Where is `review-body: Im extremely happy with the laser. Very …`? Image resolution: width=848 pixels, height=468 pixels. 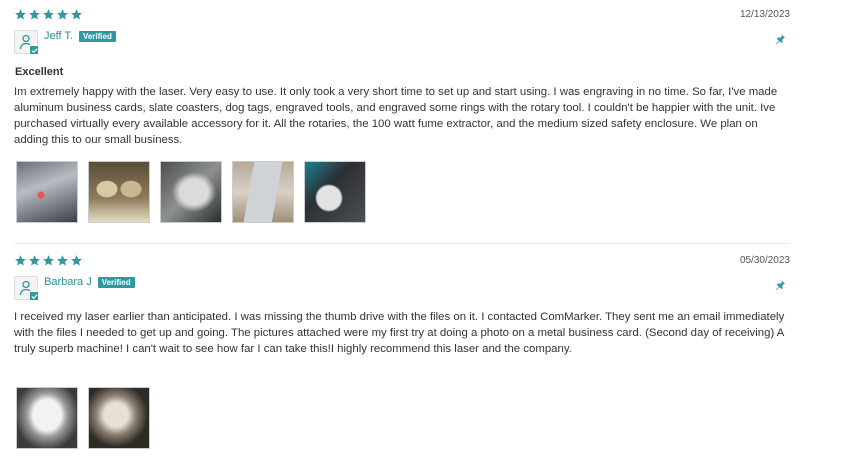 review-body: Im extremely happy with the laser. Very … is located at coordinates (396, 116).